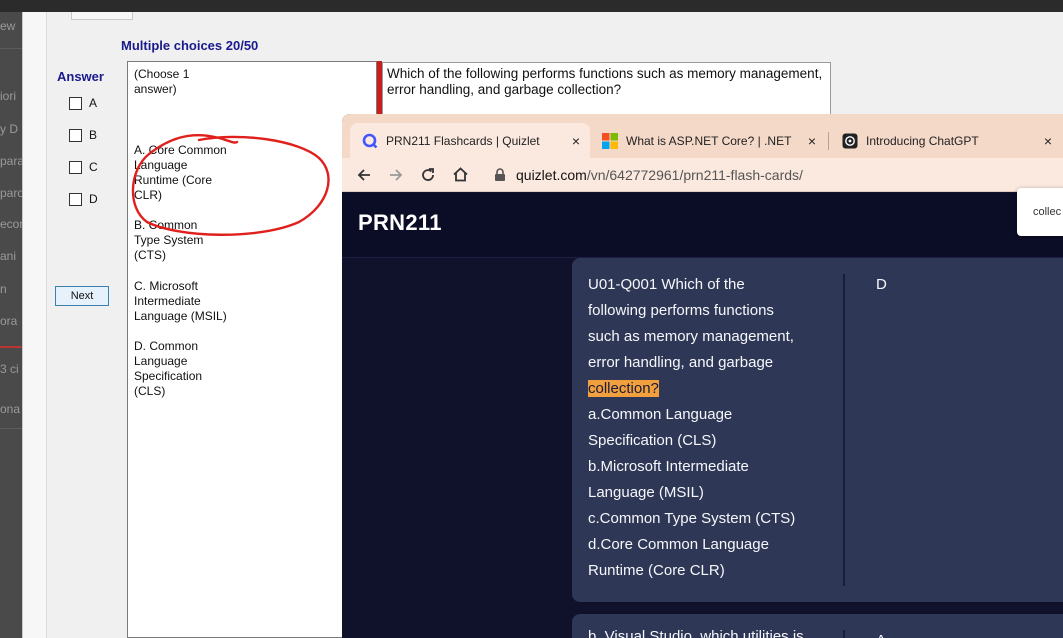 The image size is (1063, 638). Describe the element at coordinates (11, 193) in the screenshot. I see `background-text: paro` at that location.